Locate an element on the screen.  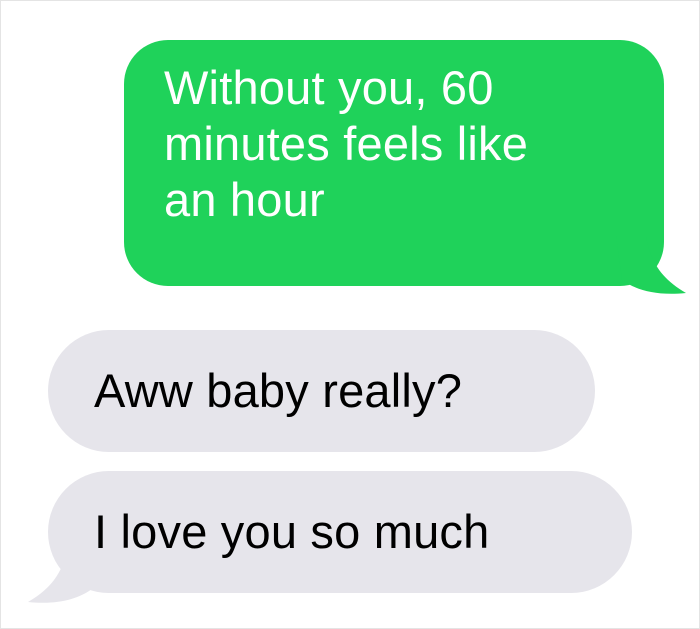
received-bubble-tail is located at coordinates (63, 574).